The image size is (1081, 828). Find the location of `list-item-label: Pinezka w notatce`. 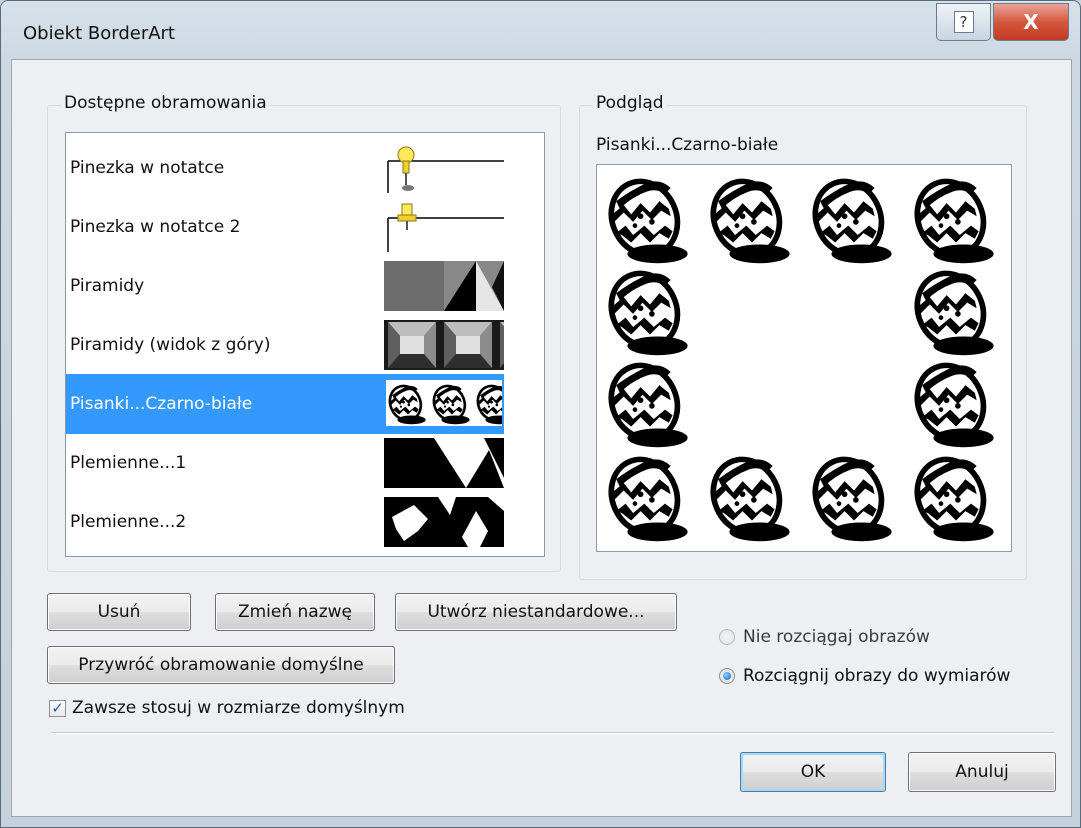

list-item-label: Pinezka w notatce is located at coordinates (147, 168).